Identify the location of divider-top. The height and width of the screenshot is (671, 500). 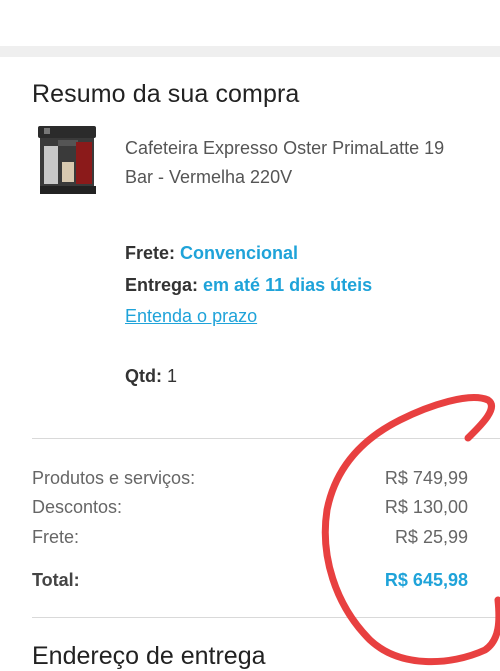
(266, 438).